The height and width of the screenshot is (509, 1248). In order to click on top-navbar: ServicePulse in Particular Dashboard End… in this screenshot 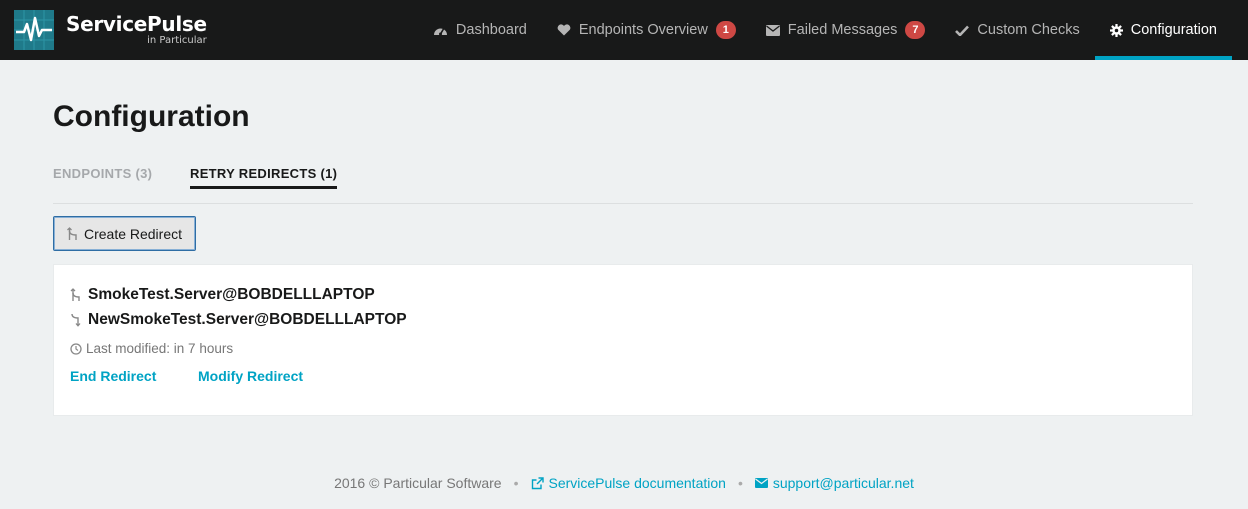, I will do `click(624, 30)`.